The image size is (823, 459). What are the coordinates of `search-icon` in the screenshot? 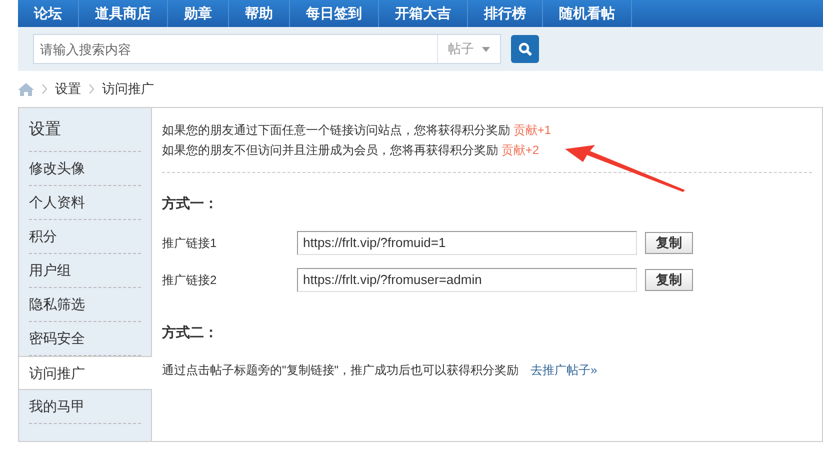 It's located at (525, 49).